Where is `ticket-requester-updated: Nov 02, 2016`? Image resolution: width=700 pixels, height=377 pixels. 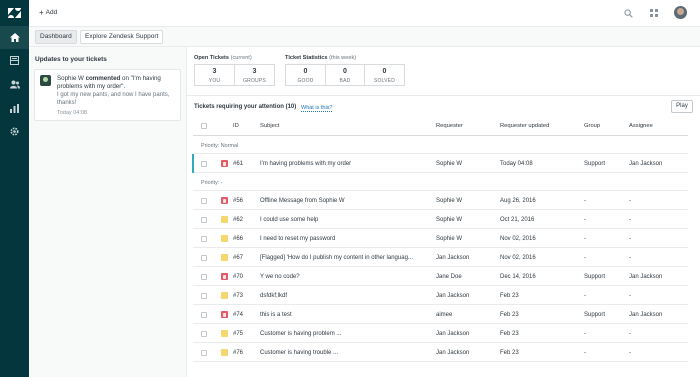
ticket-requester-updated: Nov 02, 2016 is located at coordinates (518, 238).